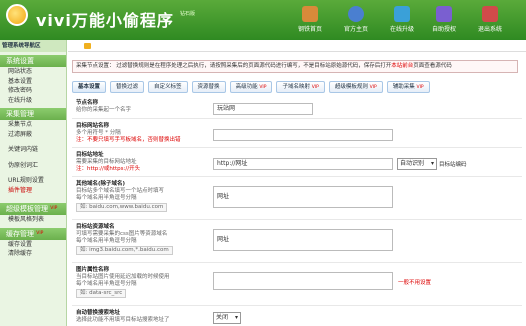 Image resolution: width=526 pixels, height=326 pixels. I want to click on tab-advanced: 高级功能 VIP, so click(251, 87).